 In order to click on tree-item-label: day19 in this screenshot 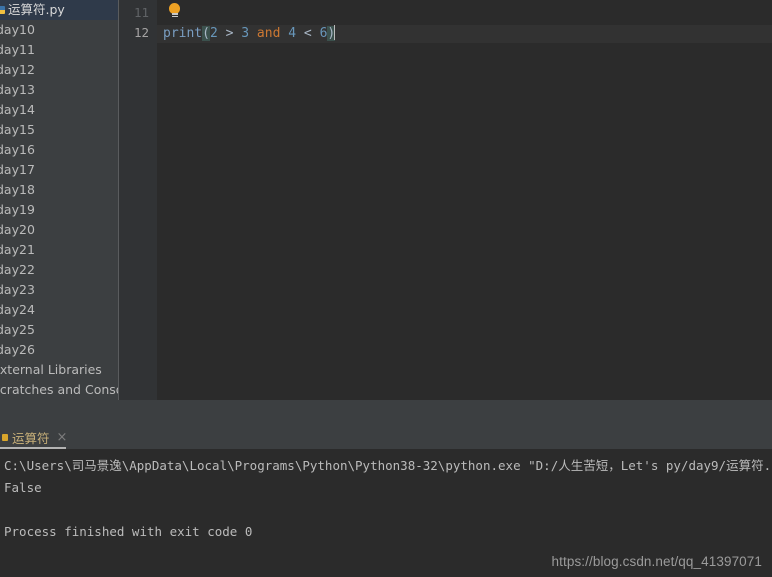, I will do `click(17, 209)`.